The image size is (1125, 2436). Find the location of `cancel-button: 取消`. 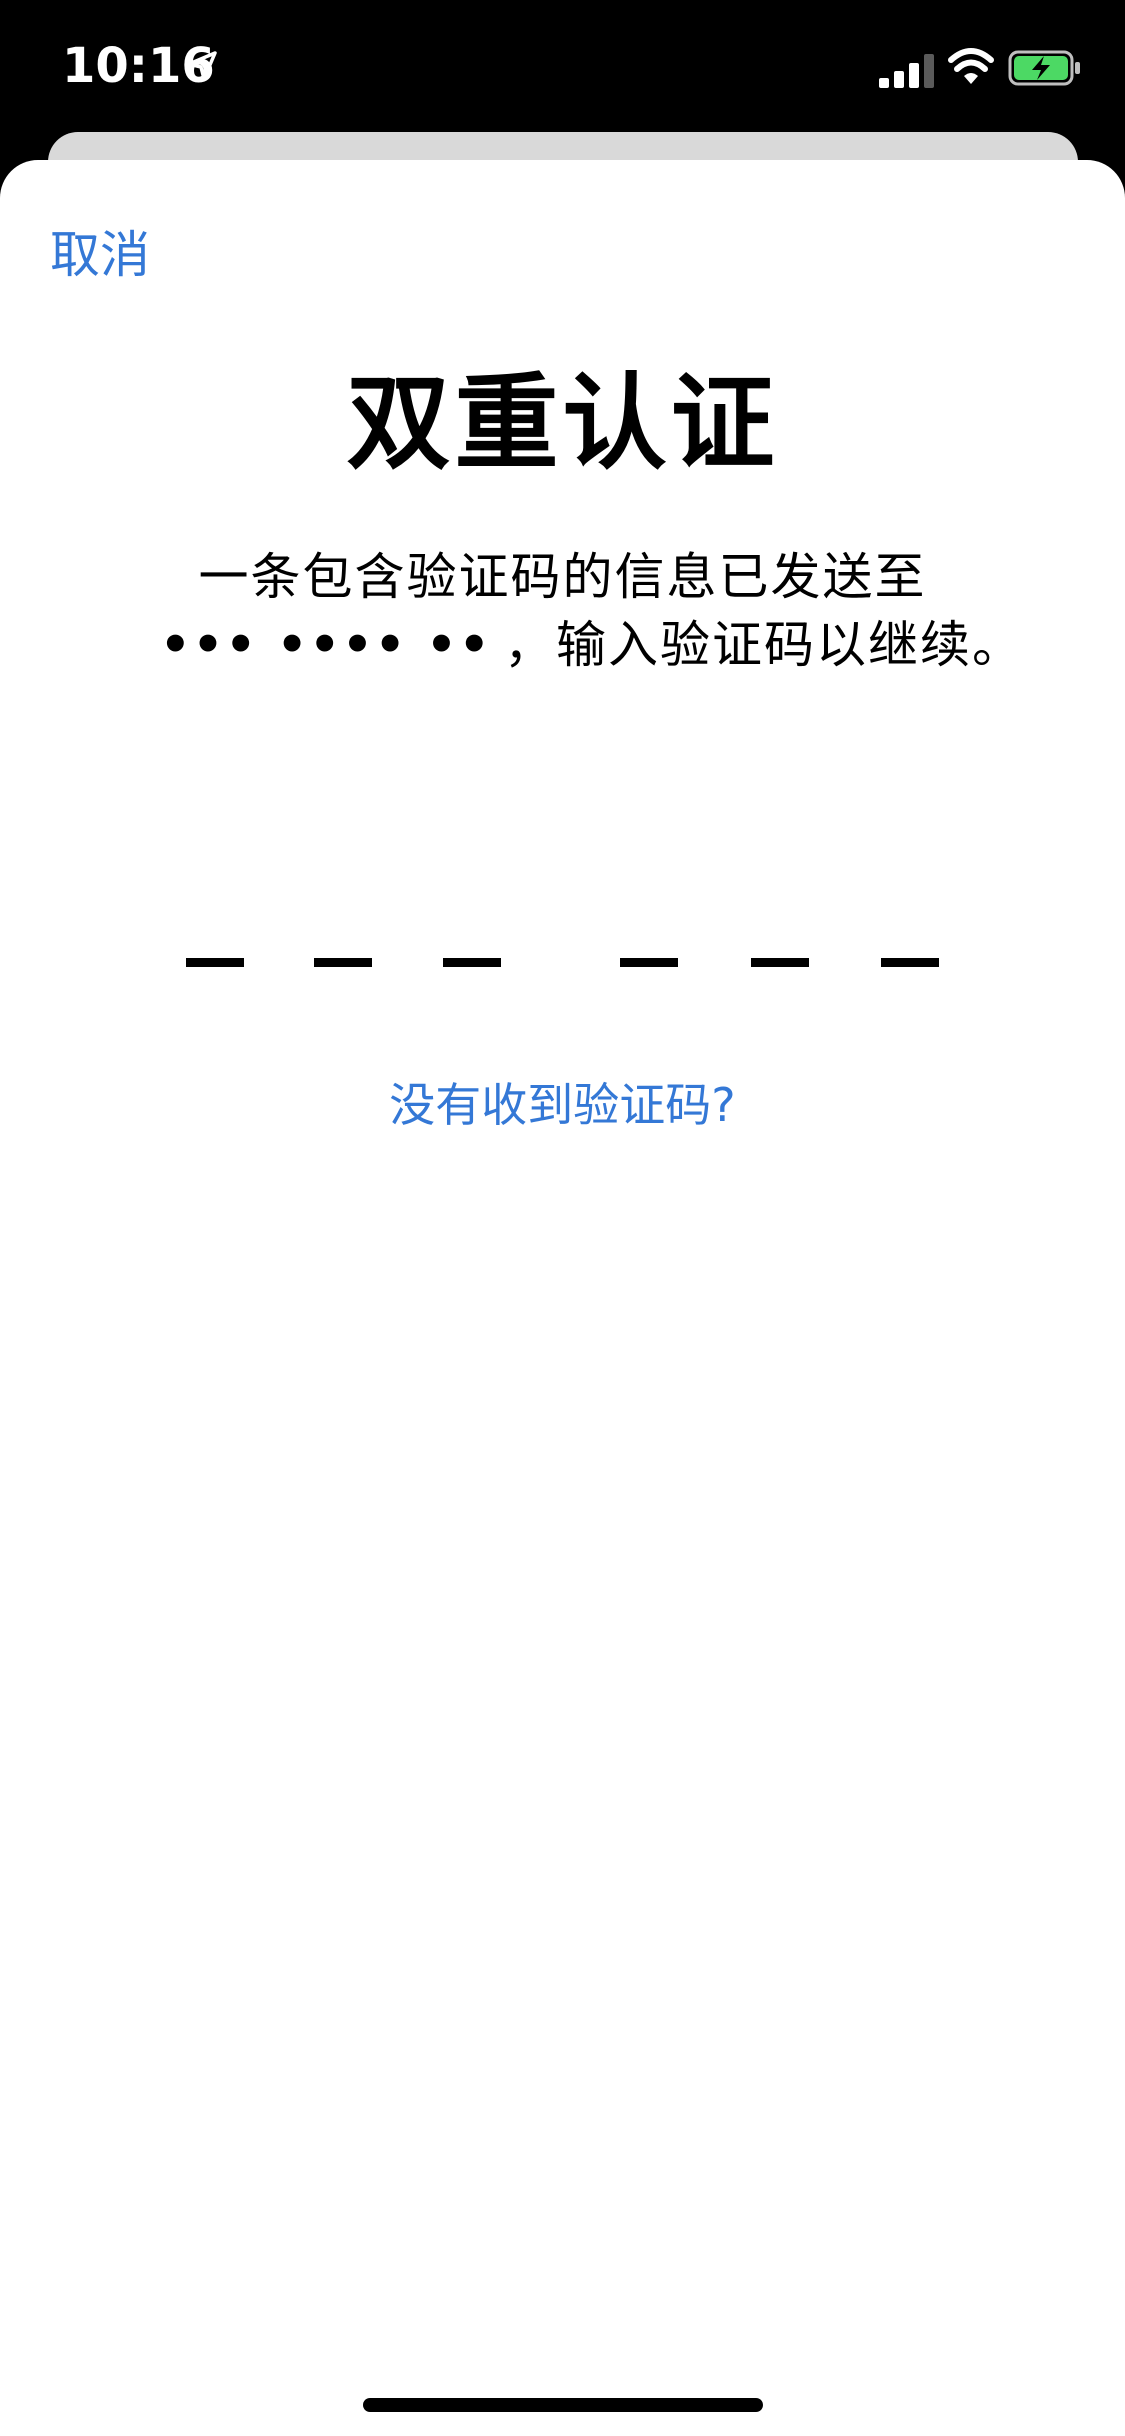

cancel-button: 取消 is located at coordinates (100, 255).